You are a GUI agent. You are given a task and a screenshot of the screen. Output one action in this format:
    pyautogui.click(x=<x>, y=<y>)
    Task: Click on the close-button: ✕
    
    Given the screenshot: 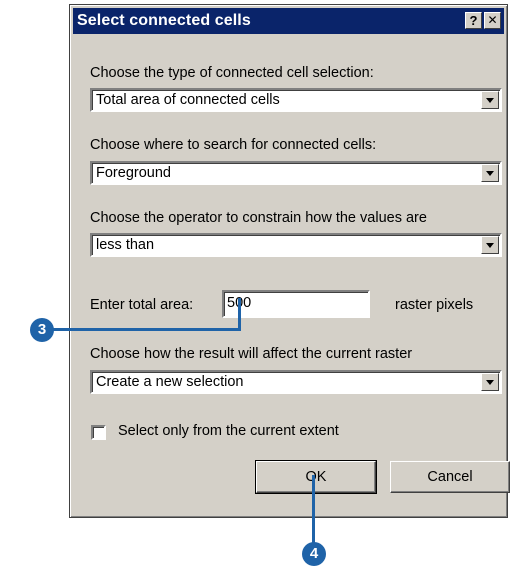 What is the action you would take?
    pyautogui.click(x=492, y=20)
    